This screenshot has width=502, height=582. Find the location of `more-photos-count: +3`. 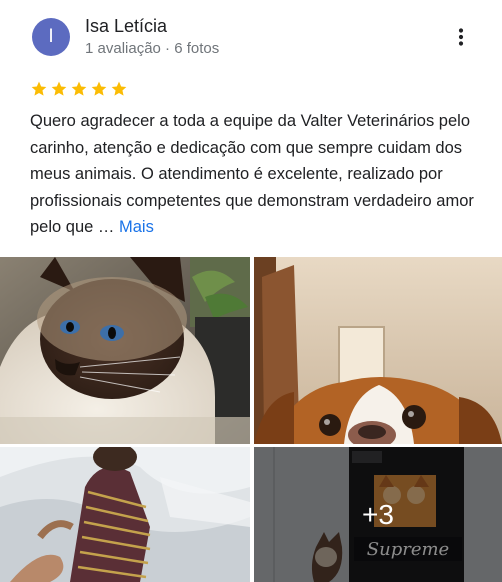

more-photos-count: +3 is located at coordinates (378, 514).